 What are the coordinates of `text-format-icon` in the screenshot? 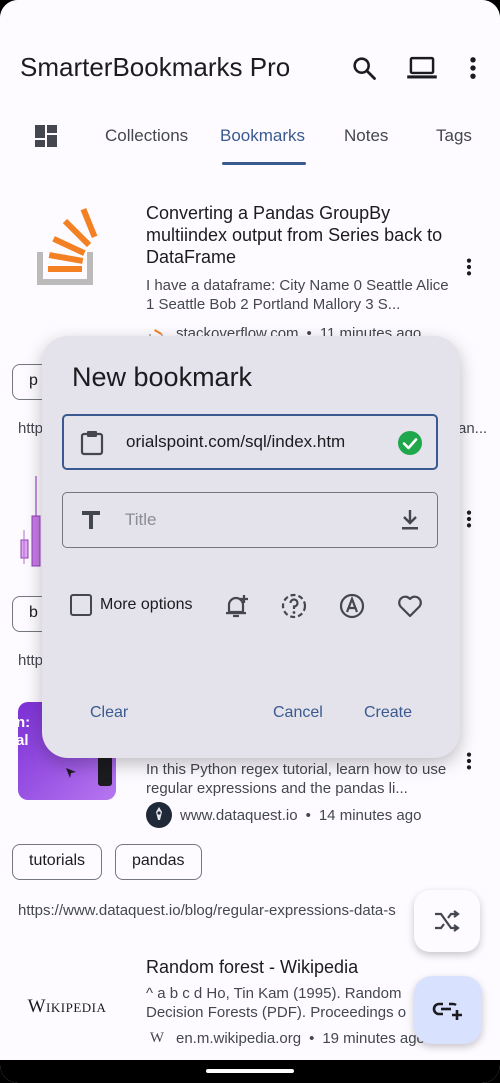 It's located at (91, 520).